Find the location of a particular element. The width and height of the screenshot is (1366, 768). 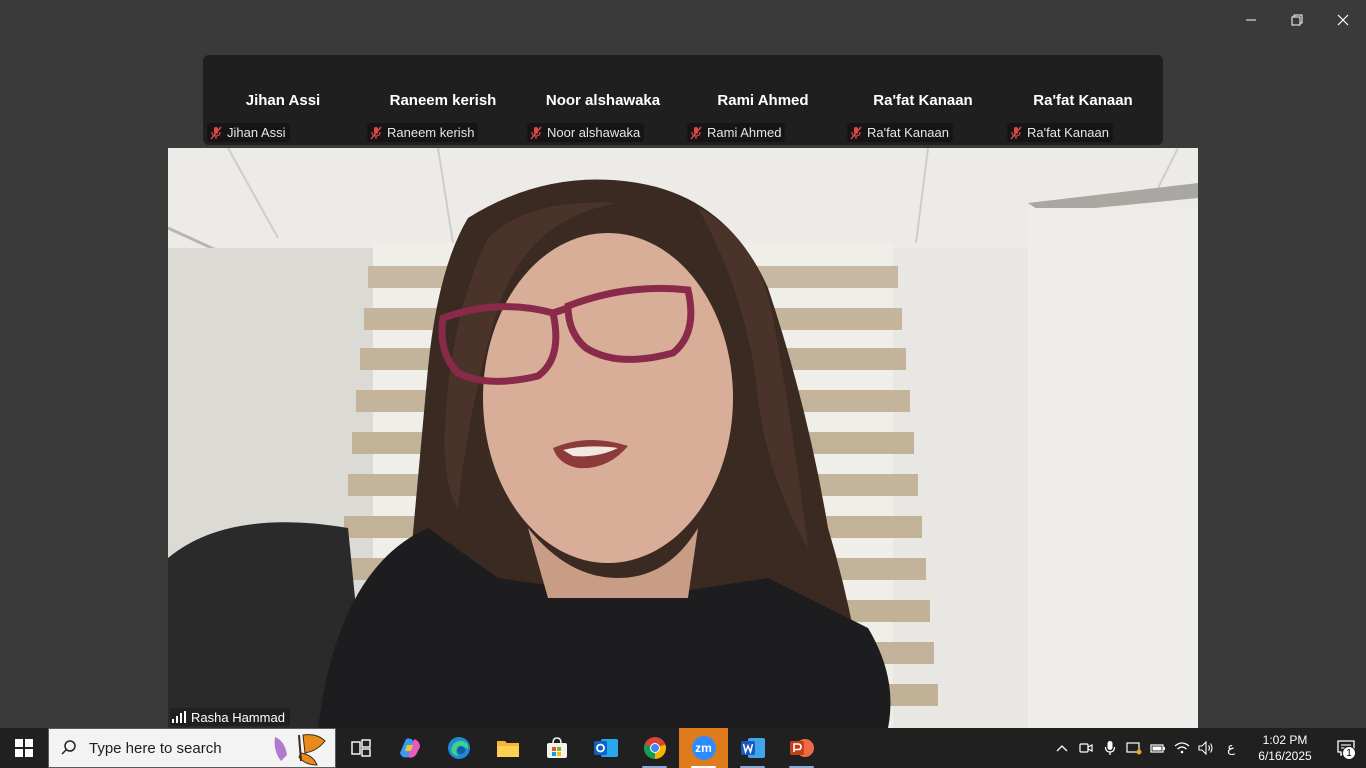

participant-label: Noor alshawaka is located at coordinates (586, 132).